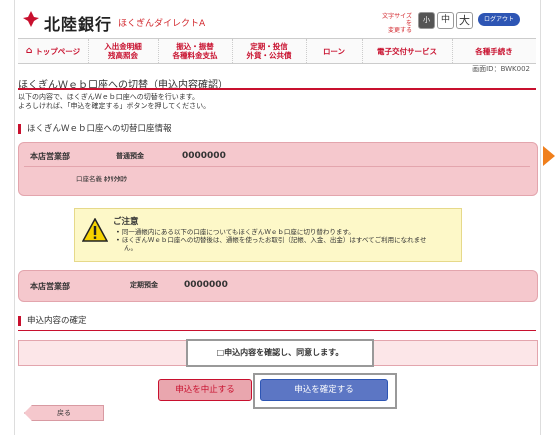 Image resolution: width=557 pixels, height=435 pixels. What do you see at coordinates (206, 285) in the screenshot?
I see `account-2-number: 0000000` at bounding box center [206, 285].